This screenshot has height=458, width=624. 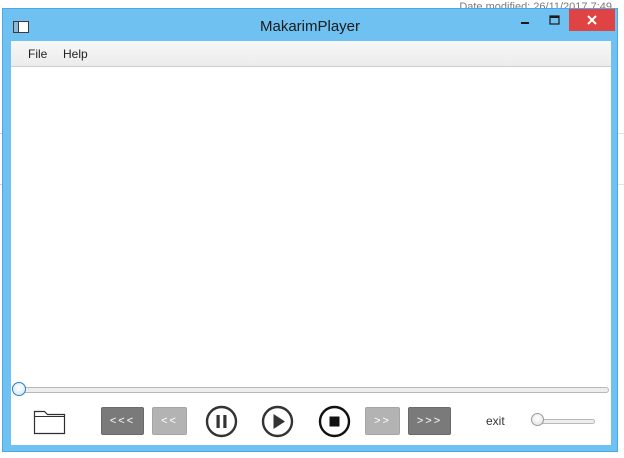 What do you see at coordinates (19, 389) in the screenshot?
I see `seek-slider-thumb` at bounding box center [19, 389].